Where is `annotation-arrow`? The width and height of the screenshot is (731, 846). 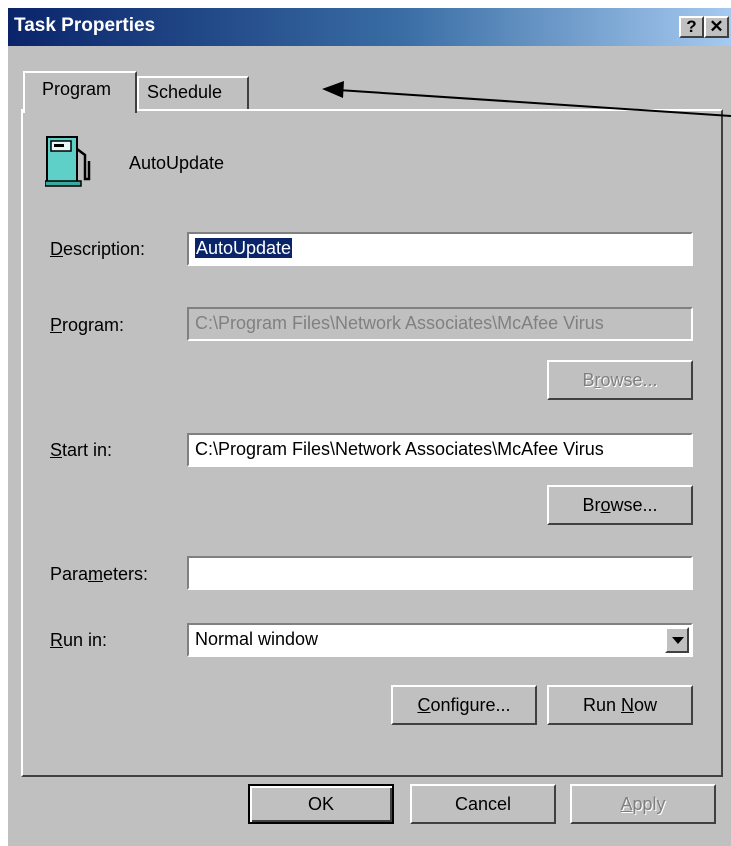
annotation-arrow is located at coordinates (526, 99).